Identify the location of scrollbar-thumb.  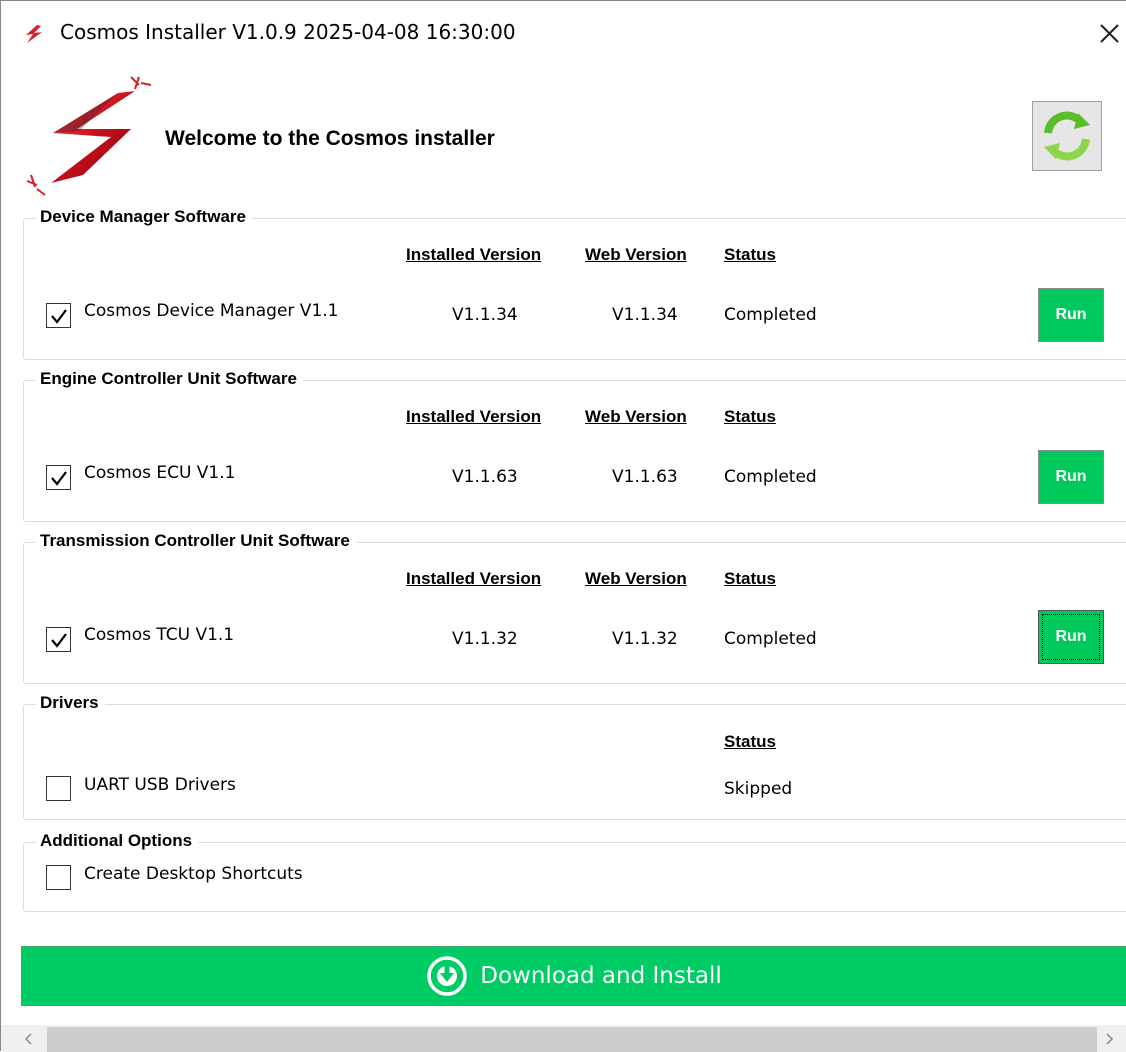
(572, 1039).